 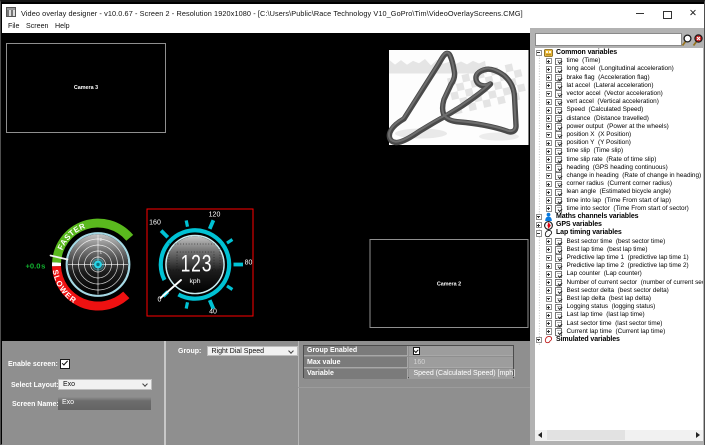 I want to click on svg-text: 1, so click(x=101, y=251).